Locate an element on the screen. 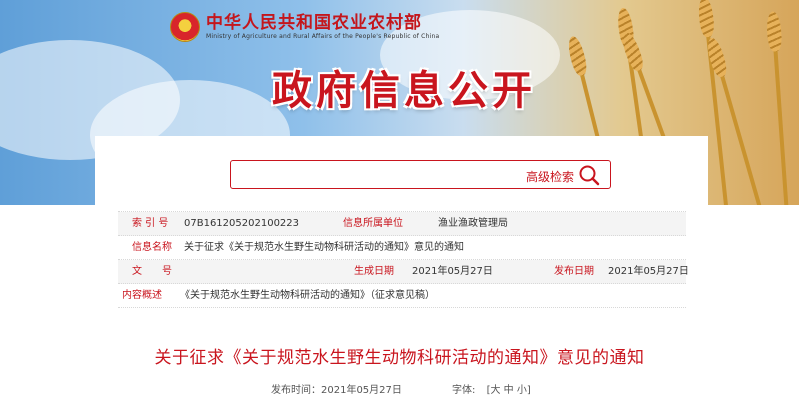 This screenshot has height=401, width=799. index-value: 07B161205202100223 is located at coordinates (242, 223).